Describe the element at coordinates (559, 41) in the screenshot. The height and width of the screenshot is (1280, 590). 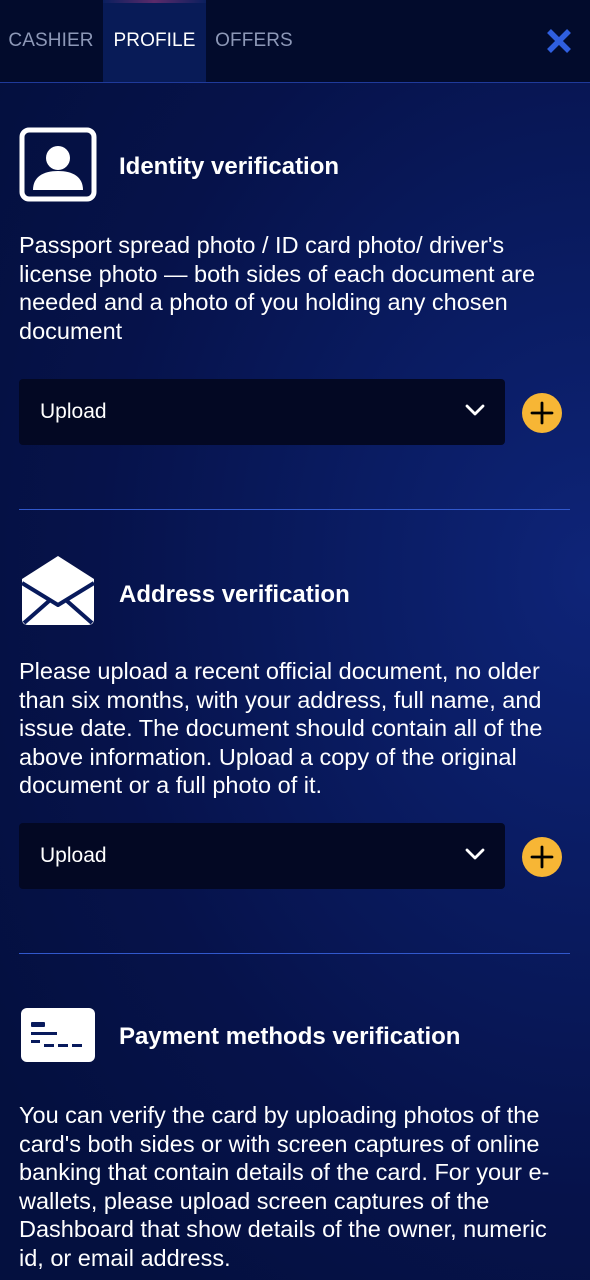
I see `close-icon` at that location.